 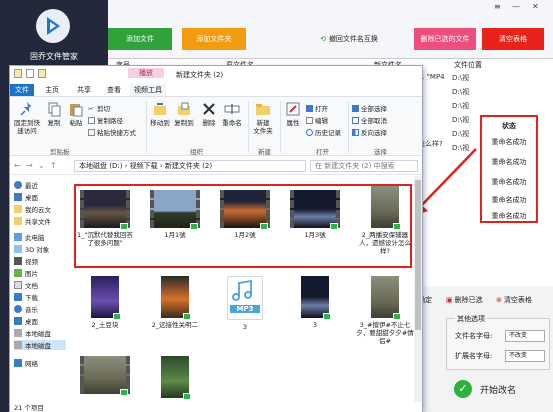 I want to click on tab-view: 查看, so click(x=114, y=90).